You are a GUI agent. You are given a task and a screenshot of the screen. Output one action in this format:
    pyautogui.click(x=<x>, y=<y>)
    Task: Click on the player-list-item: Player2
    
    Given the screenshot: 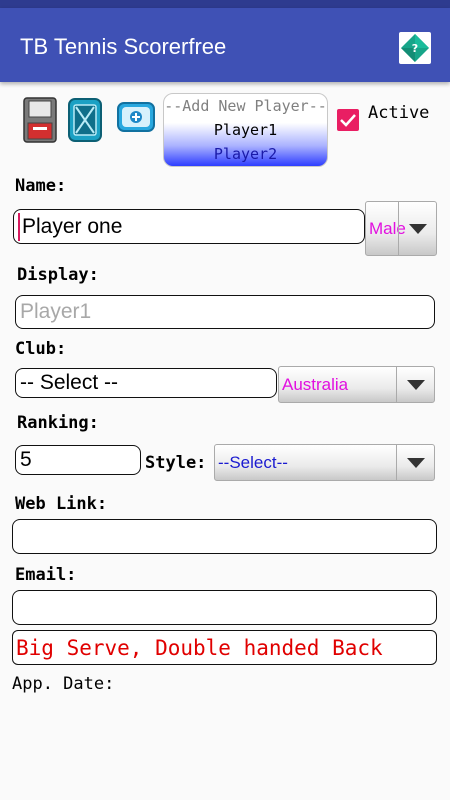 What is the action you would take?
    pyautogui.click(x=245, y=154)
    